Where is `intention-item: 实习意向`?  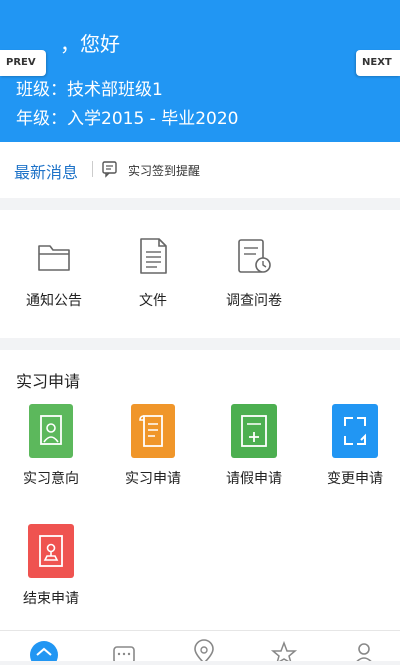
intention-item: 实习意向 is located at coordinates (51, 446).